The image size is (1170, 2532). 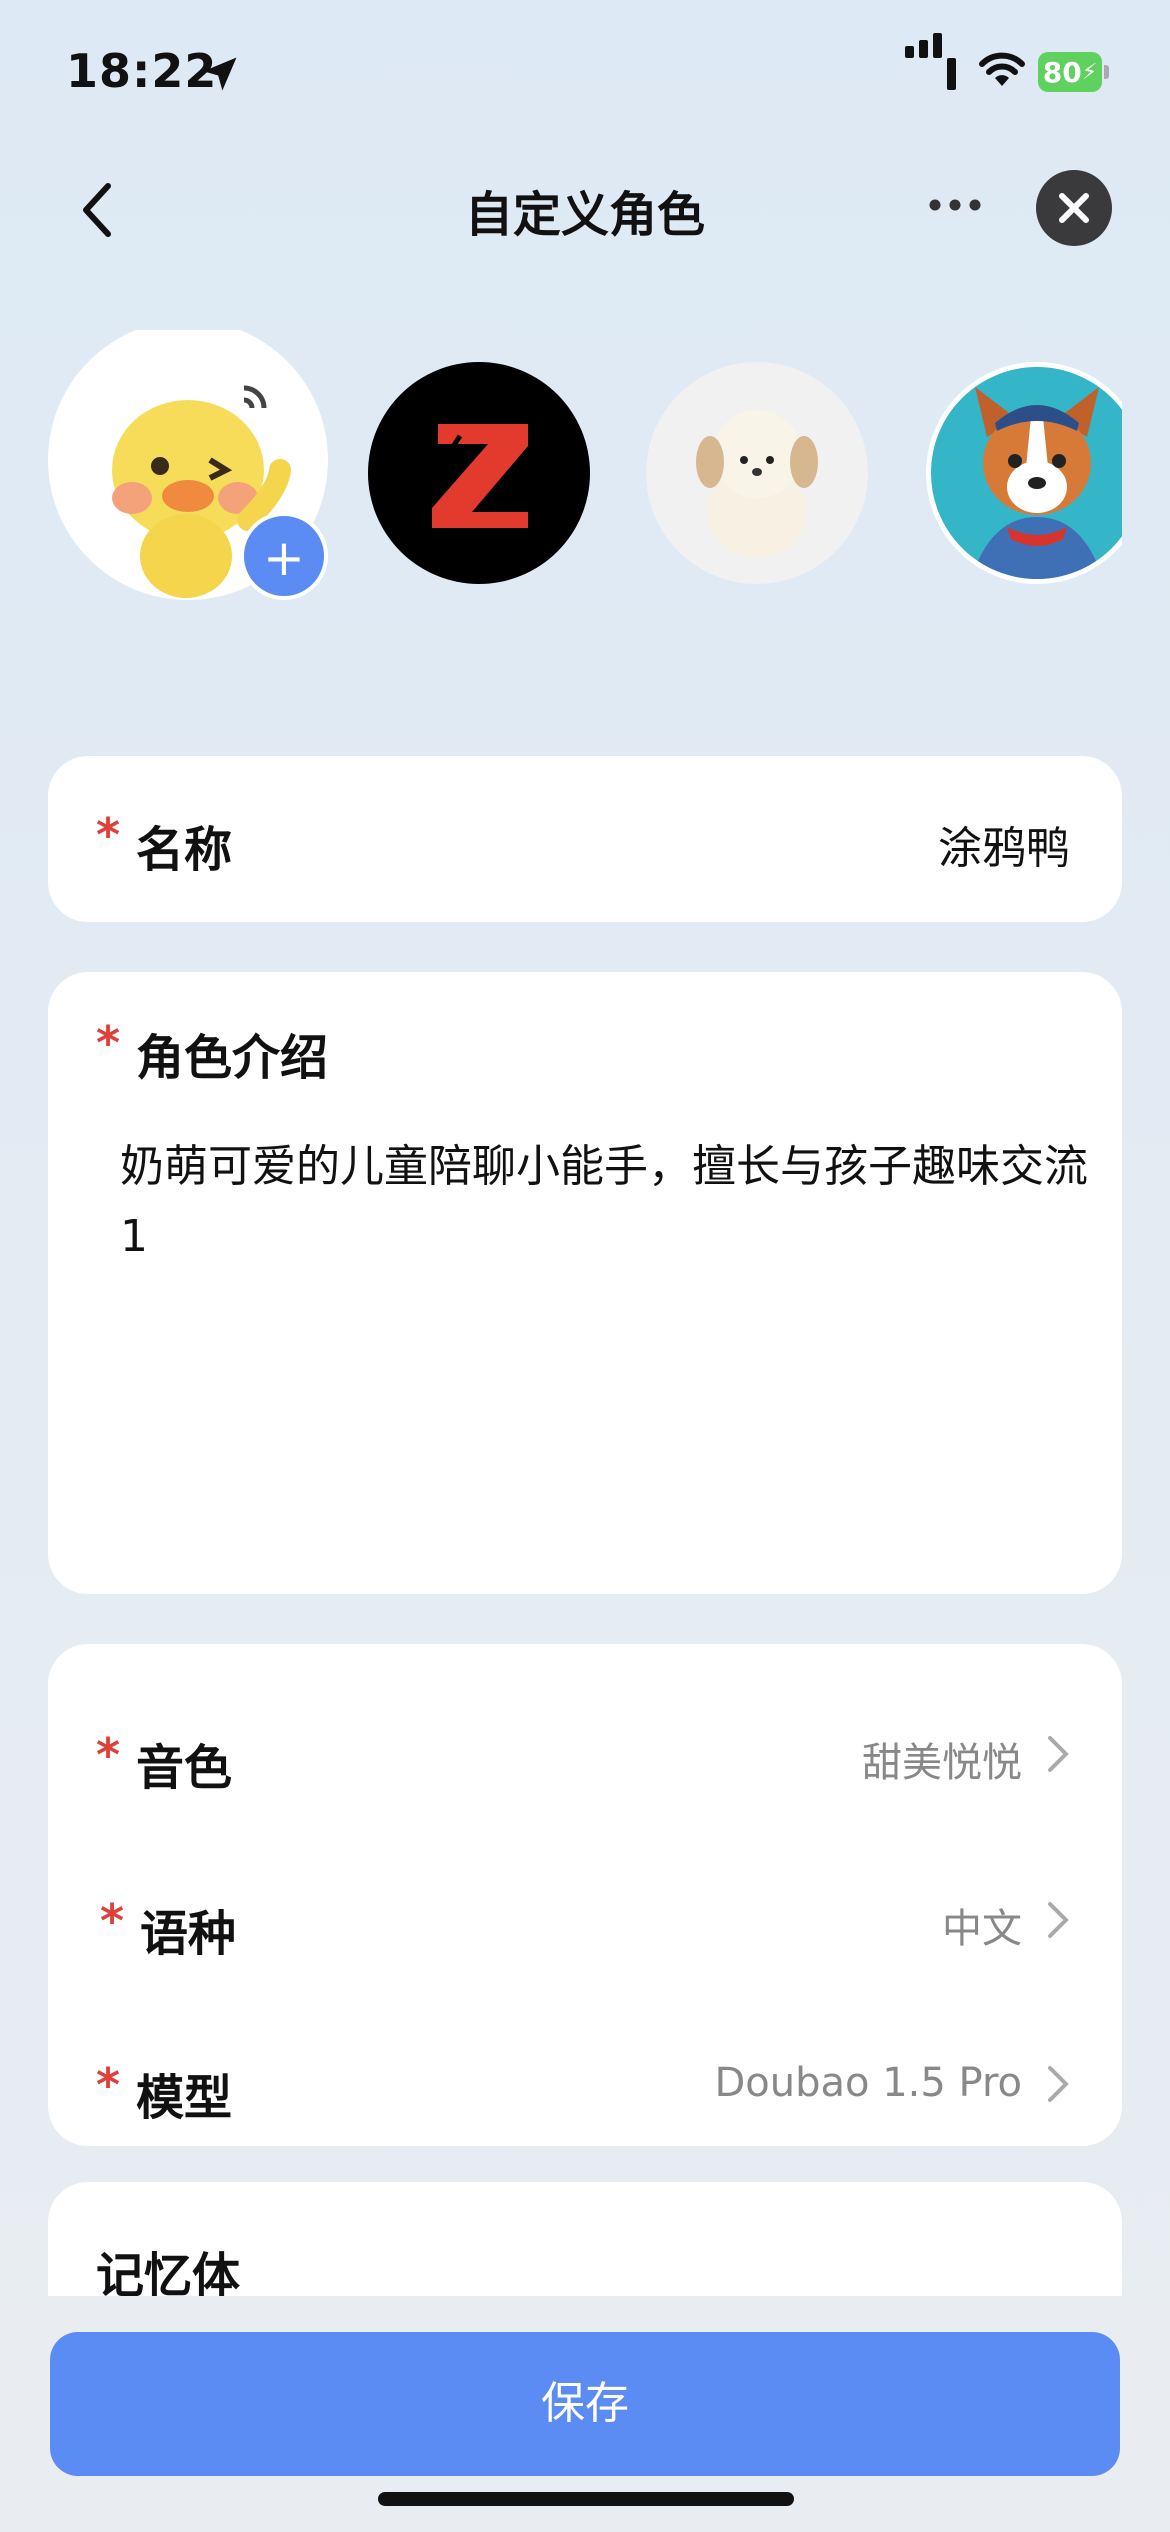 I want to click on memory-card: 记忆体, so click(x=585, y=2243).